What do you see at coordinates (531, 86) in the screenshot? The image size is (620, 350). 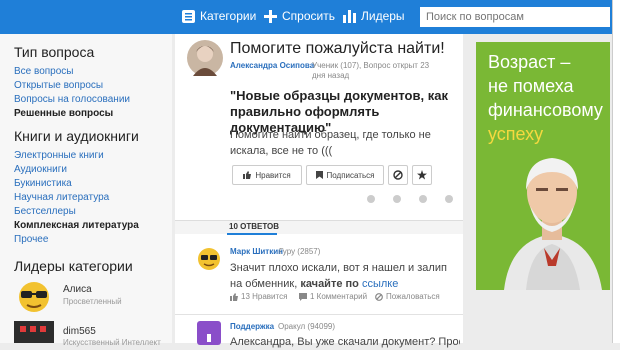 I see `ad-line: не помеха` at bounding box center [531, 86].